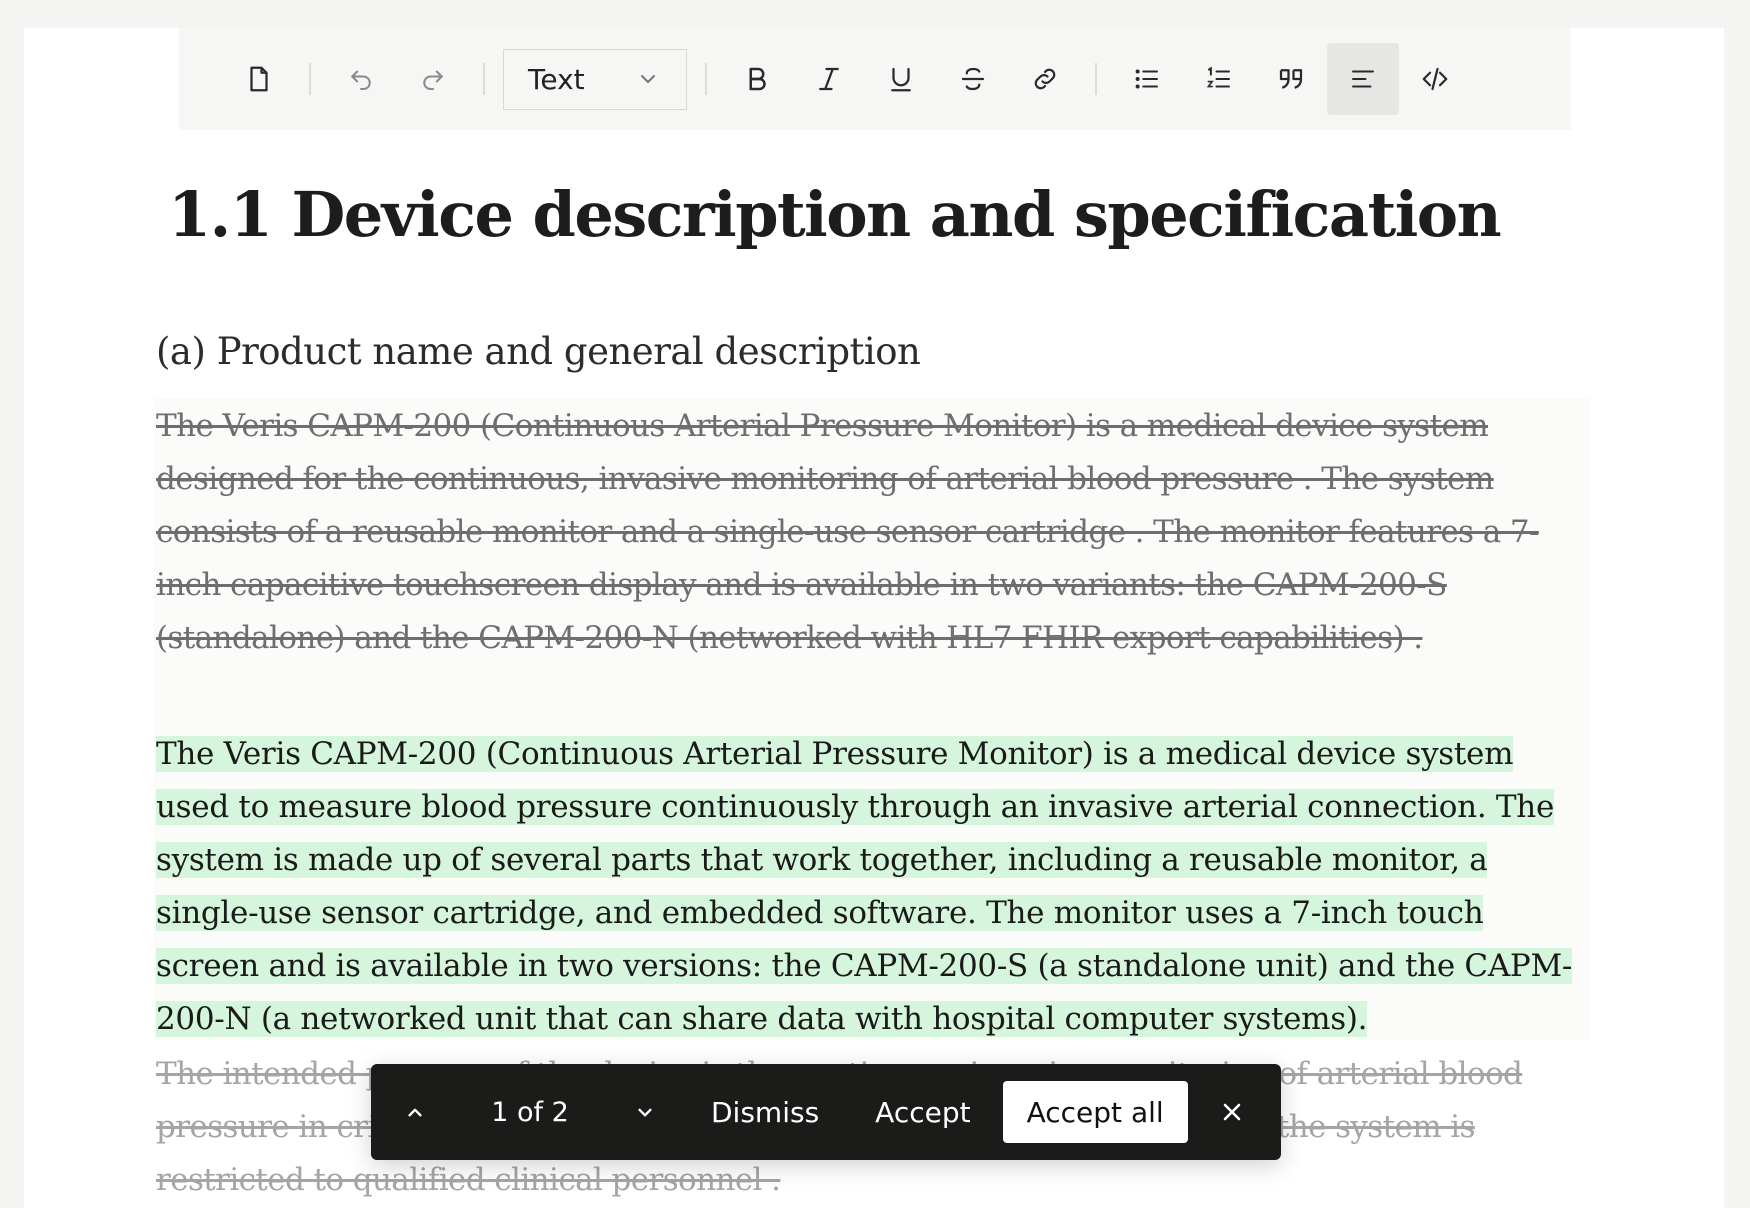 This screenshot has width=1750, height=1208. I want to click on strikethrough-icon, so click(973, 79).